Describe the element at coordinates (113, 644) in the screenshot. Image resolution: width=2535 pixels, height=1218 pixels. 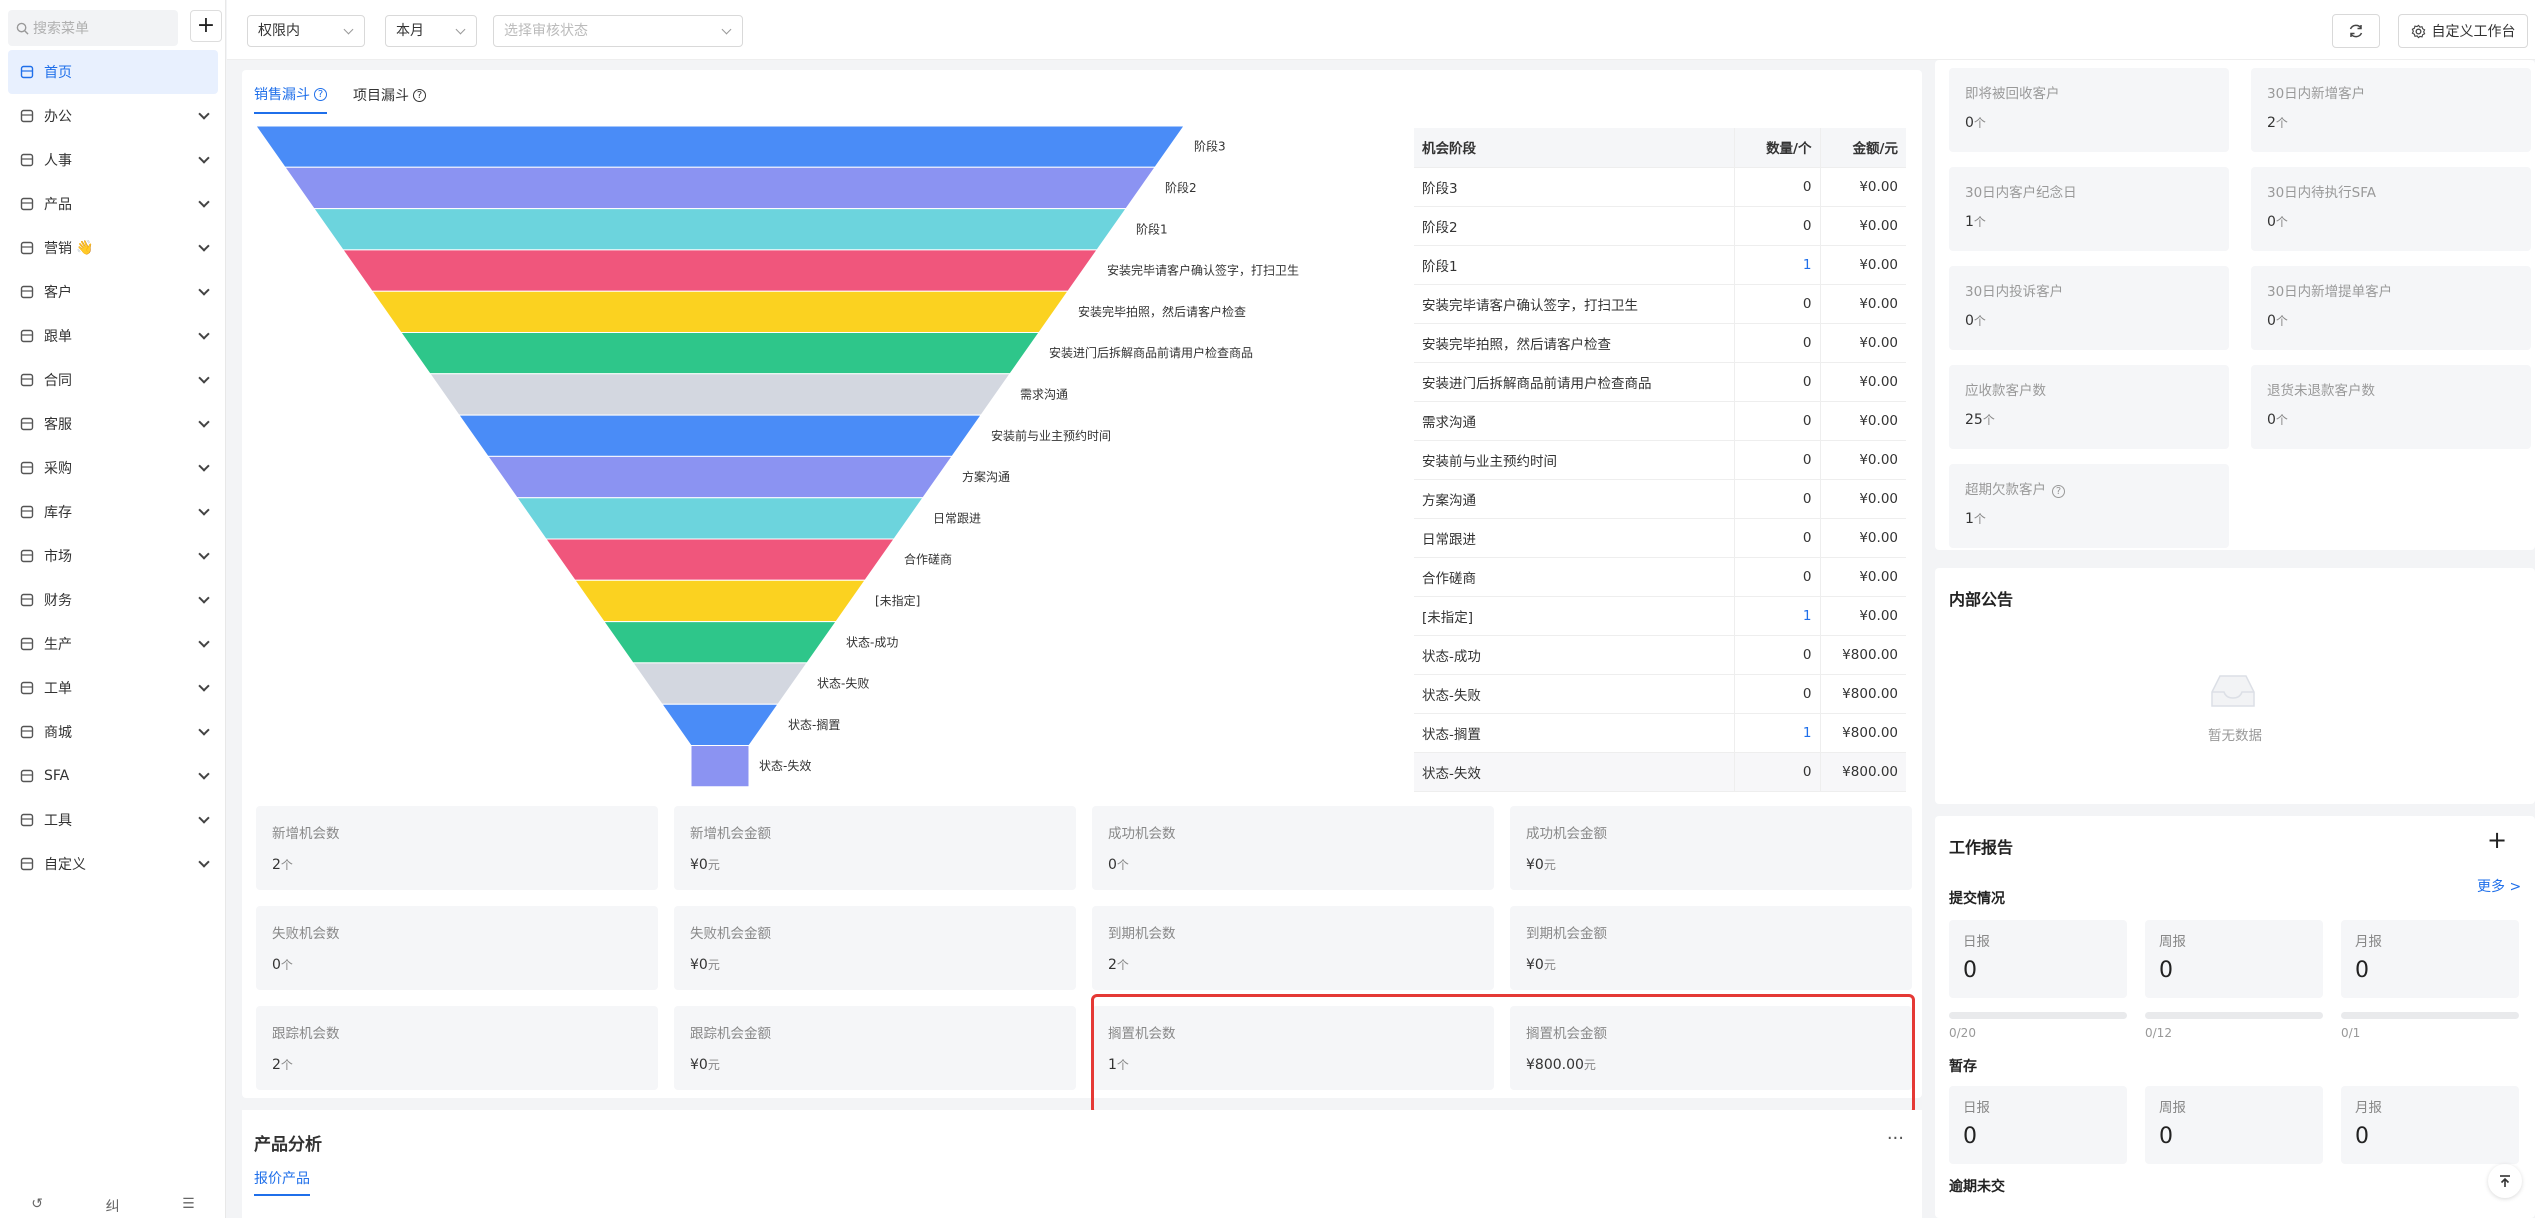
I see `sidebar-item: 生产` at that location.